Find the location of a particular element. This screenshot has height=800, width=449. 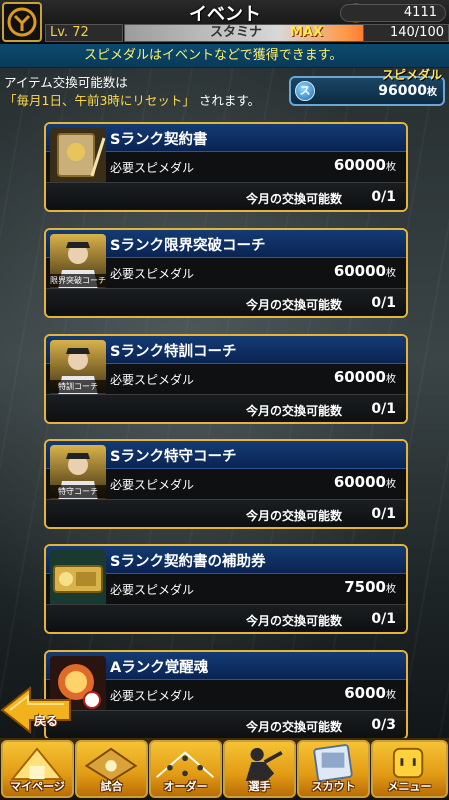

item-thumb-caption: 限界突破コーチ is located at coordinates (78, 280).